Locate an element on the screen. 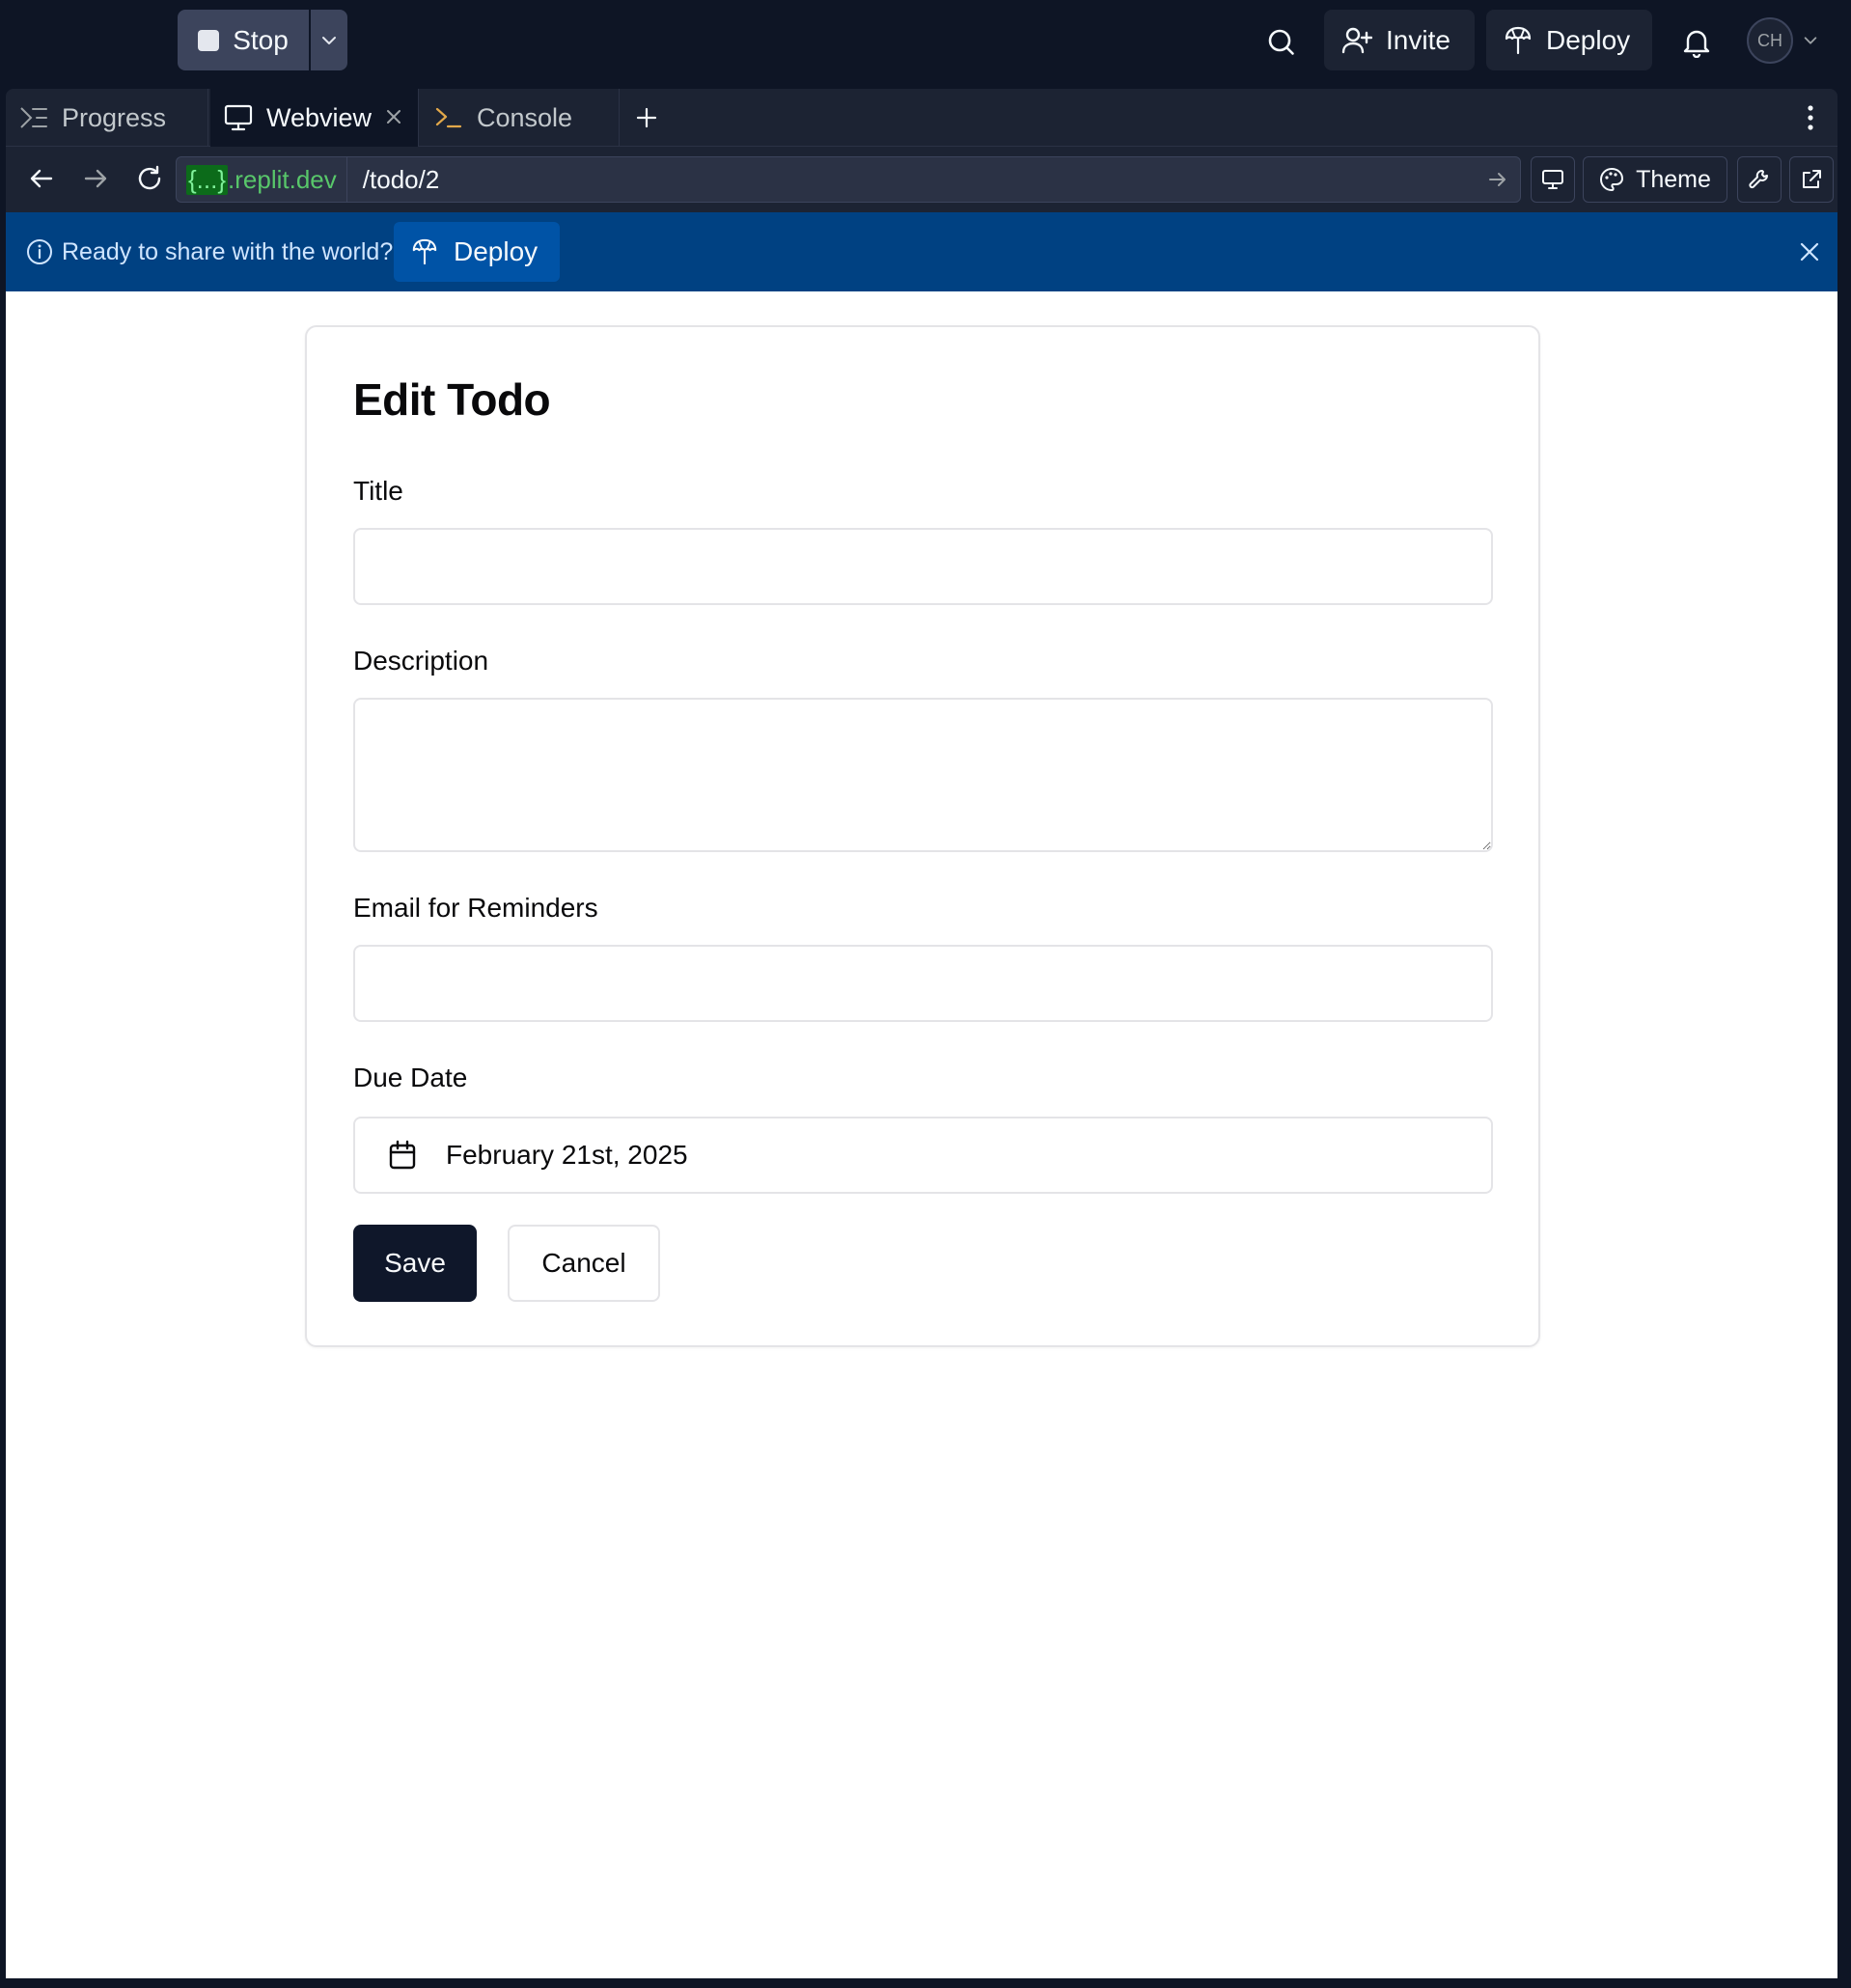 The width and height of the screenshot is (1851, 1988). url-domain-prefix: {...} is located at coordinates (207, 179).